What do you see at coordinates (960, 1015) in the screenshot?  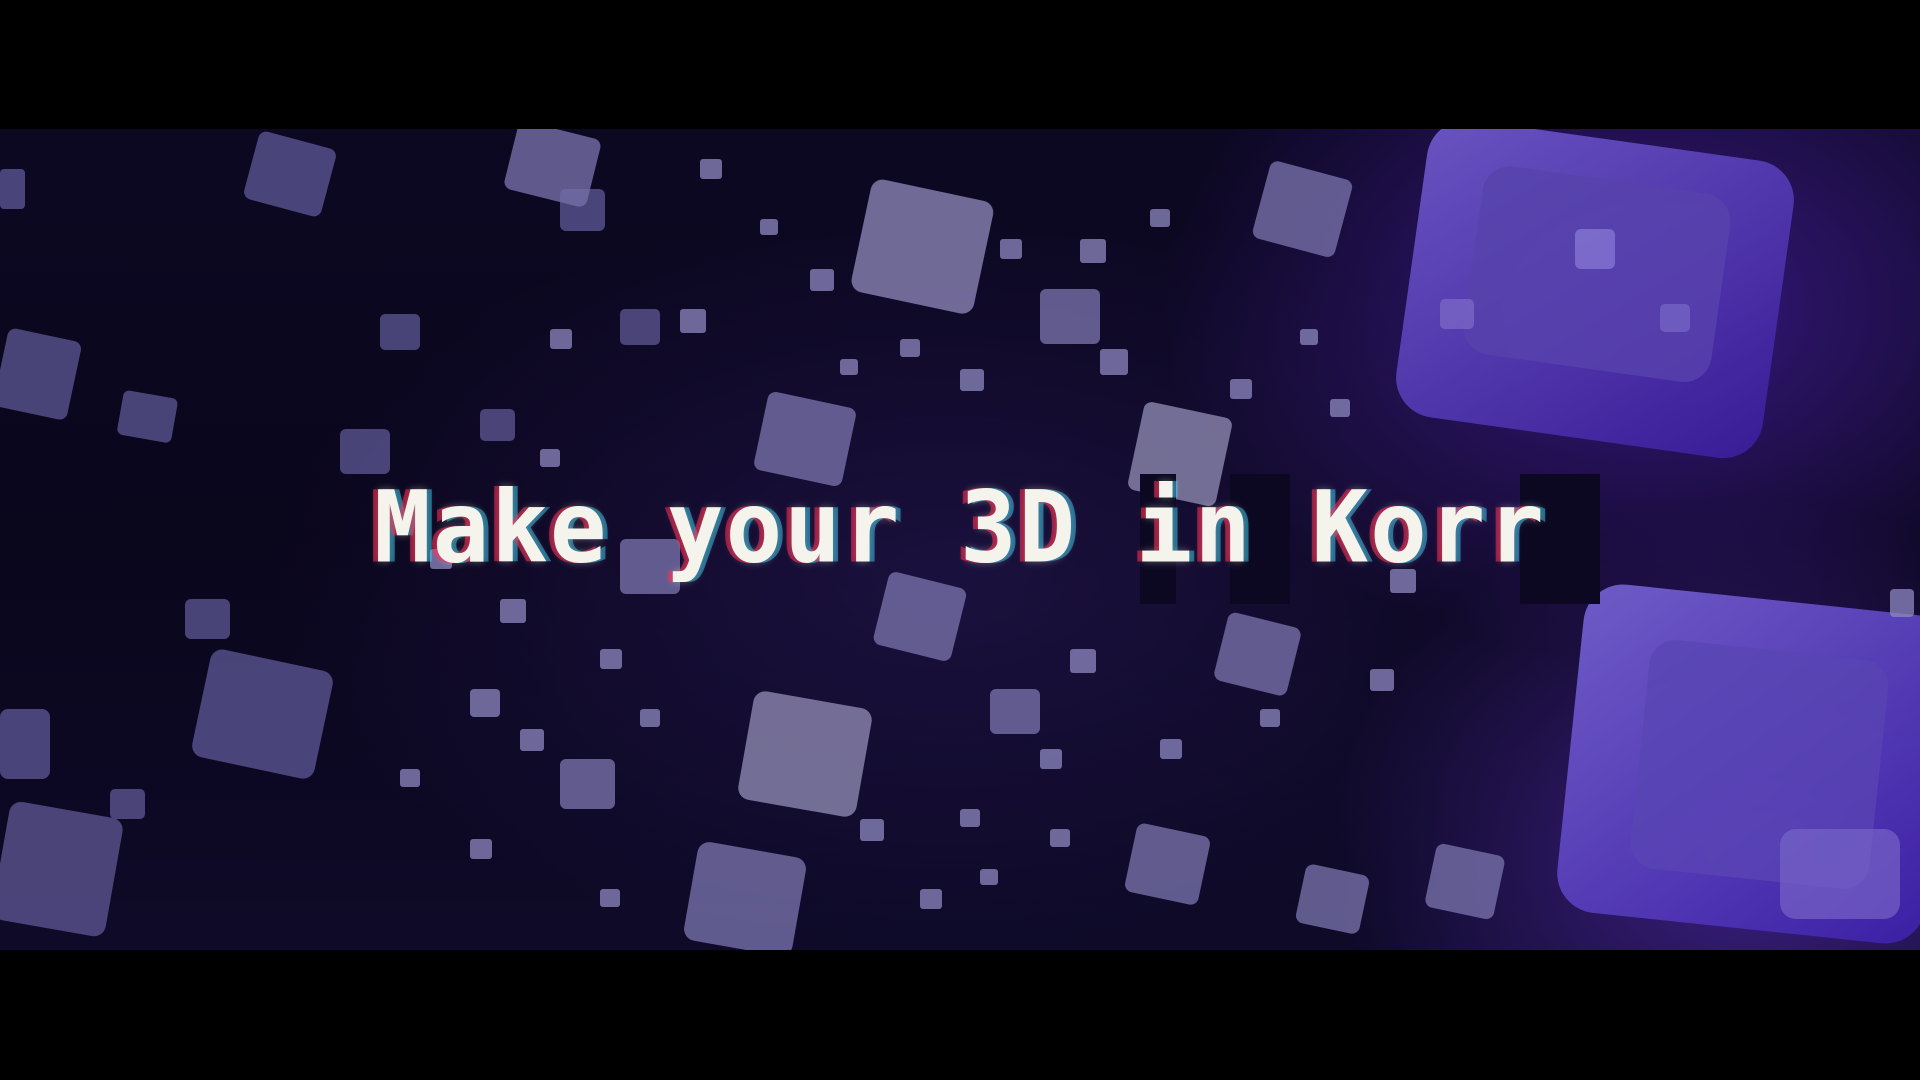 I see `letterbox-bottom` at bounding box center [960, 1015].